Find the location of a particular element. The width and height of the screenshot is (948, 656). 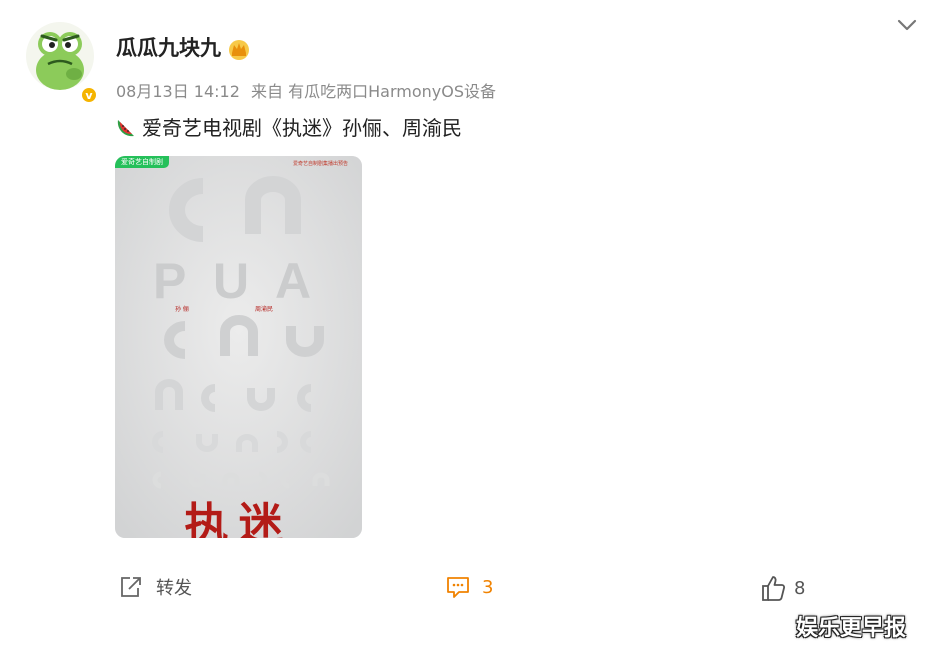

poster-top-note: 爱奇艺自制剧集播出预告 is located at coordinates (320, 164).